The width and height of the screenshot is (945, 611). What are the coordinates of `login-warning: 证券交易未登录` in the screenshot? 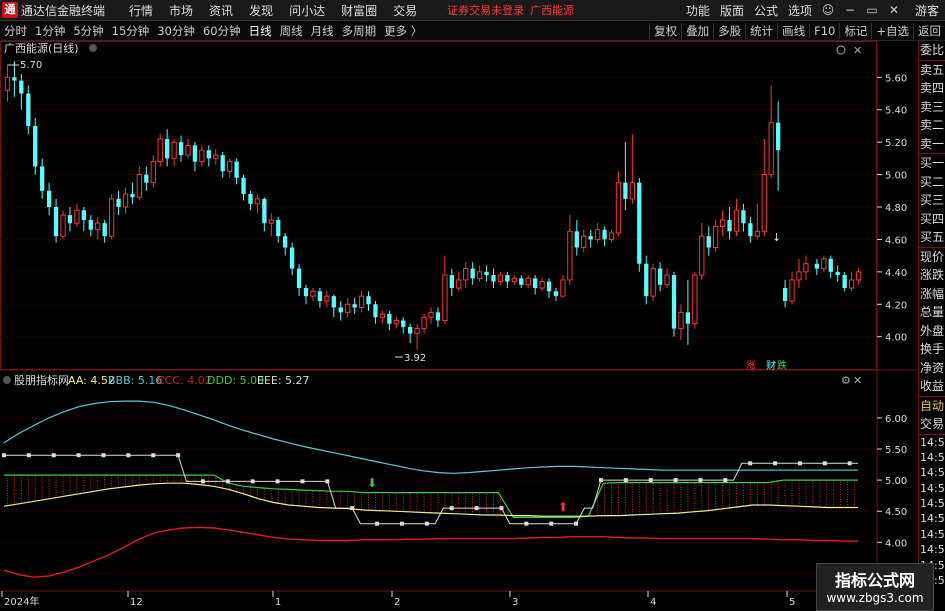 It's located at (477, 10).